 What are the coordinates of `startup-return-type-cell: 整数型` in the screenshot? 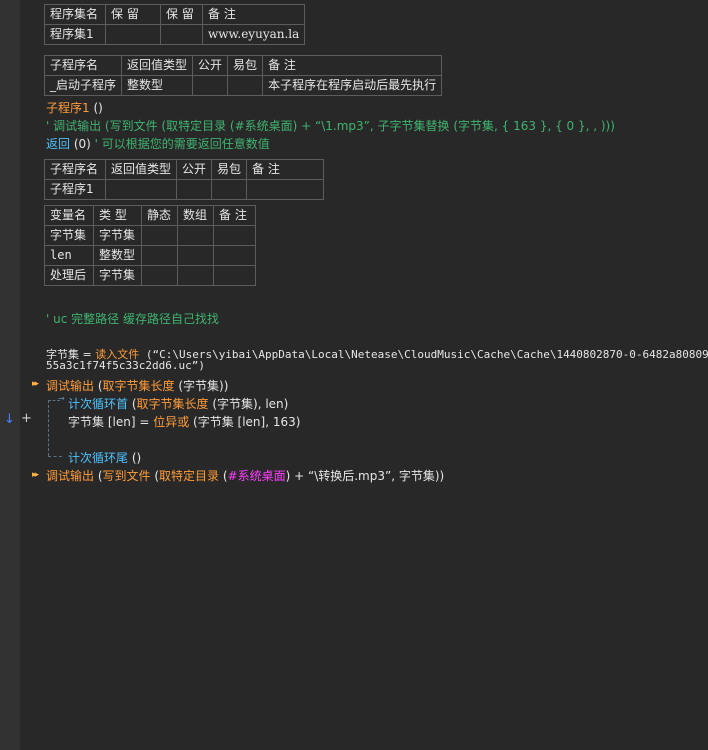 It's located at (157, 85).